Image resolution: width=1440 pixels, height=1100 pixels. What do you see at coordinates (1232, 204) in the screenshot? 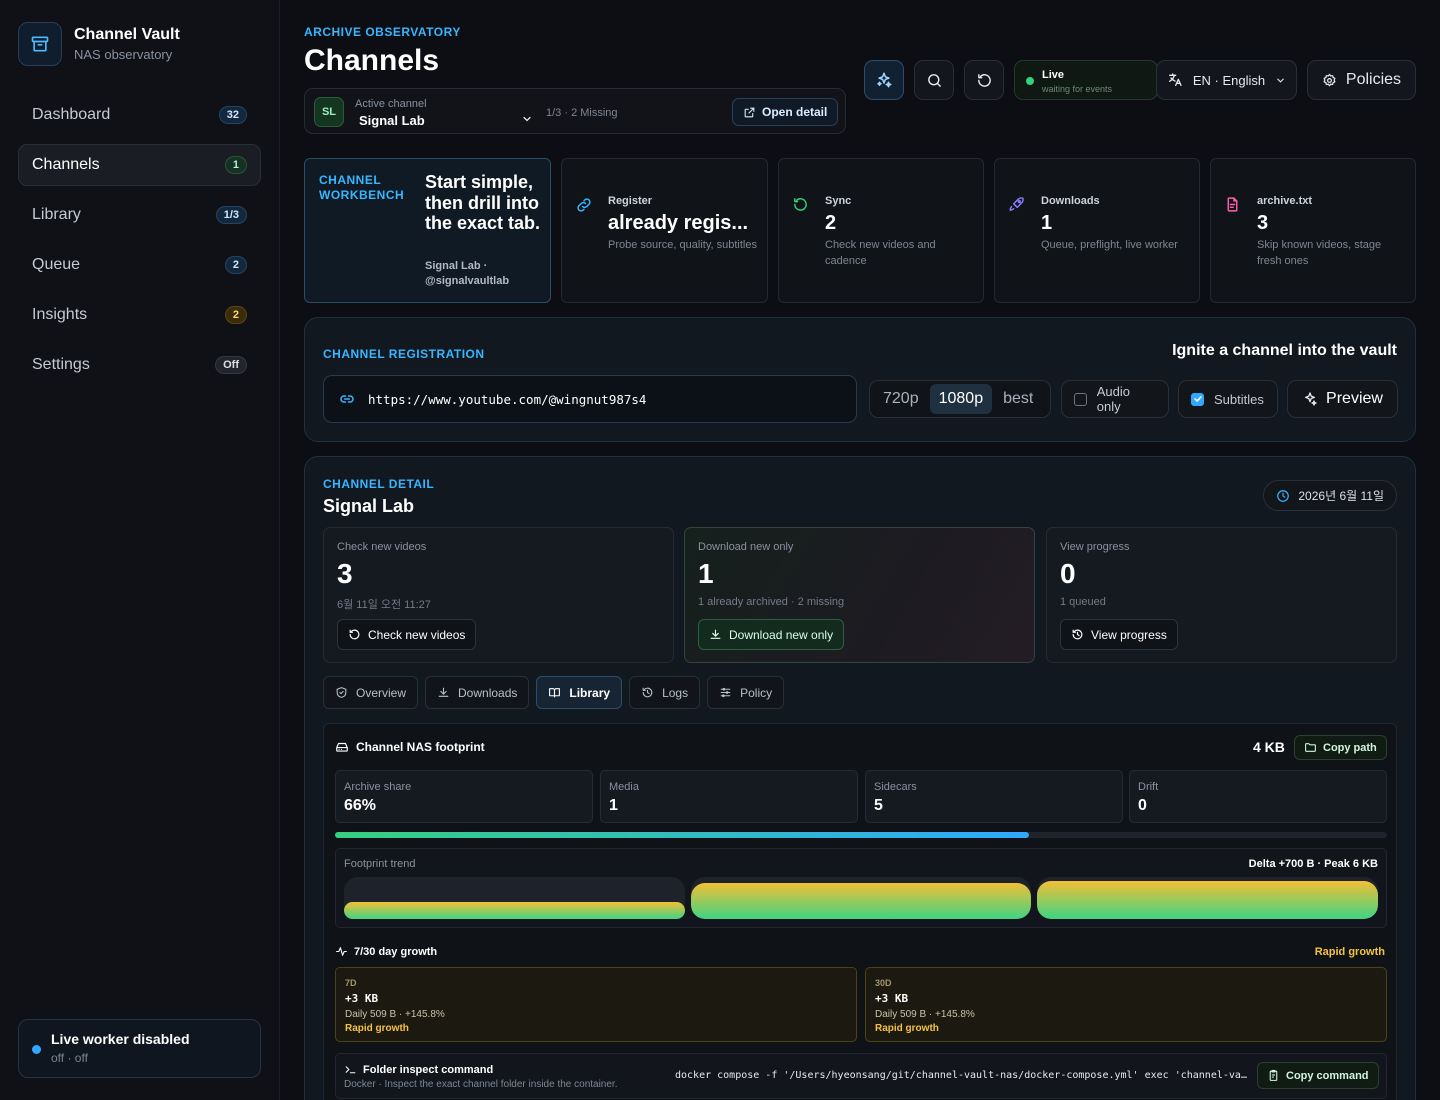
I see `file-icon` at bounding box center [1232, 204].